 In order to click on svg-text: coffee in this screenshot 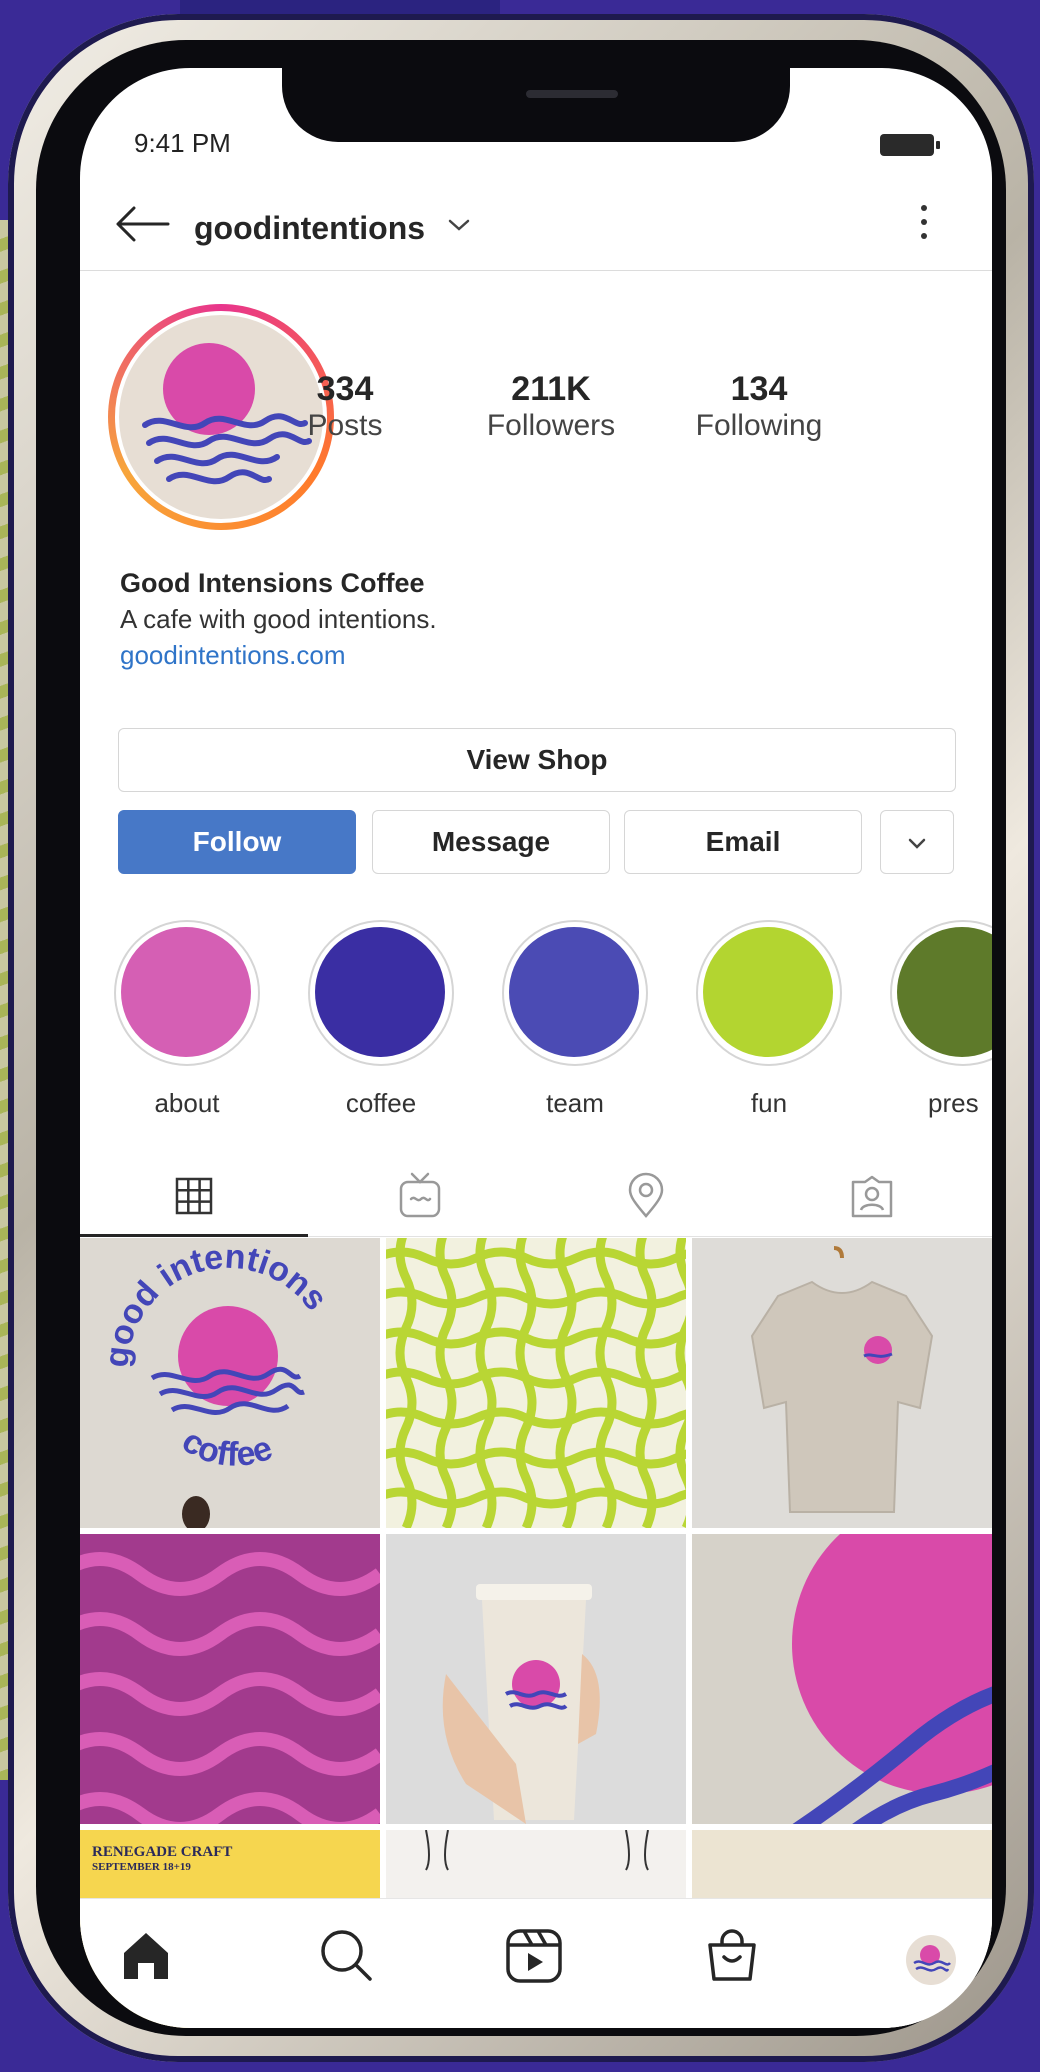, I will do `click(226, 1448)`.